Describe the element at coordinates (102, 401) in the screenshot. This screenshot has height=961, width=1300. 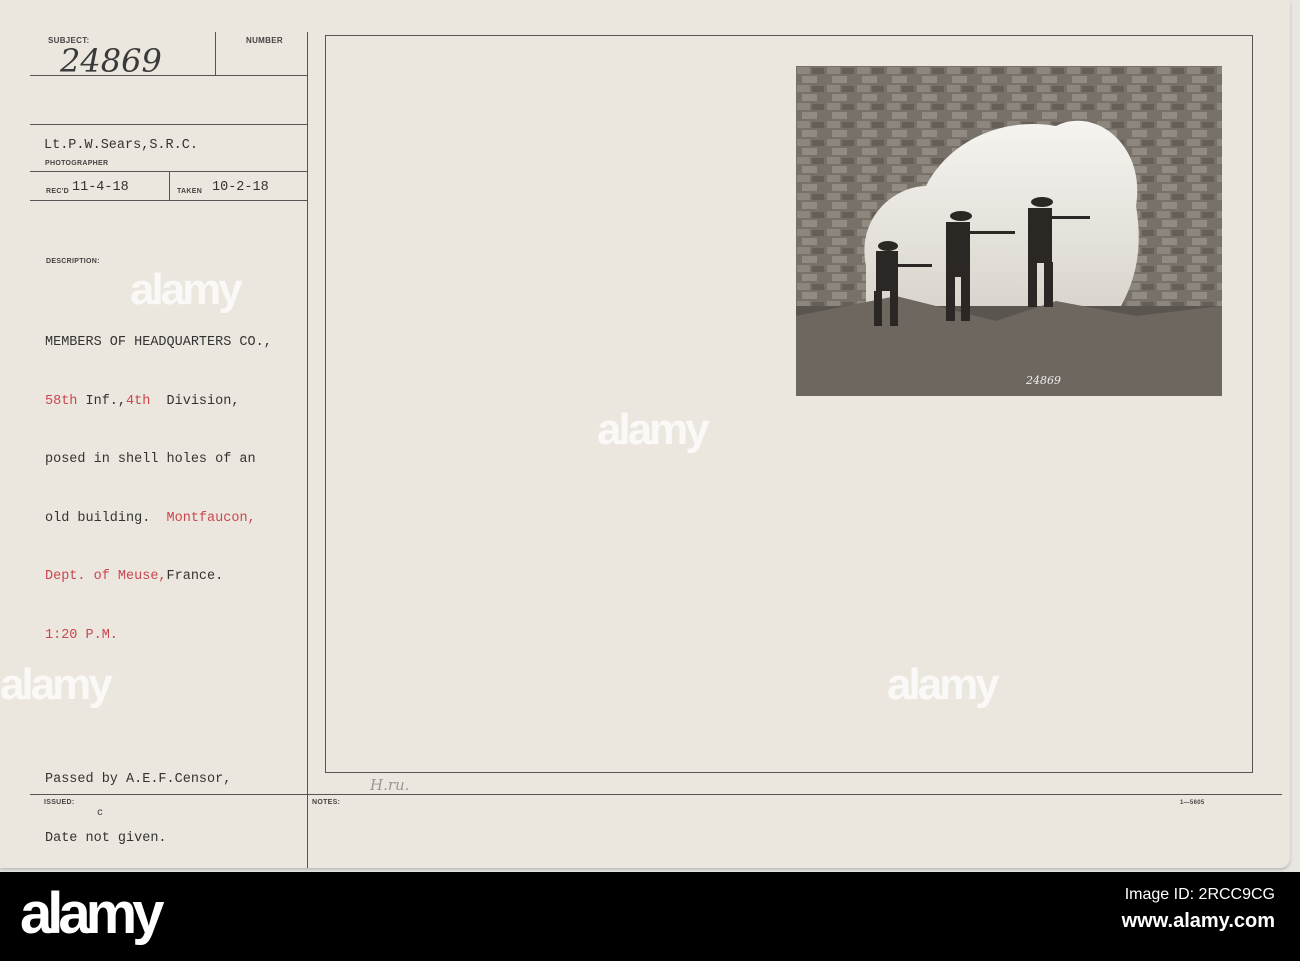
I see `text: Inf.,` at that location.